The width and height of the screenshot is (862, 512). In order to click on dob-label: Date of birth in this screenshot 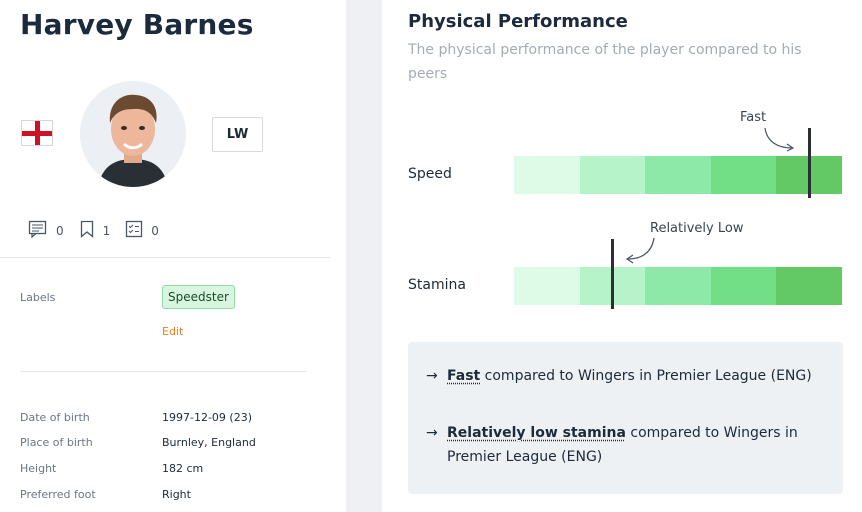, I will do `click(55, 417)`.